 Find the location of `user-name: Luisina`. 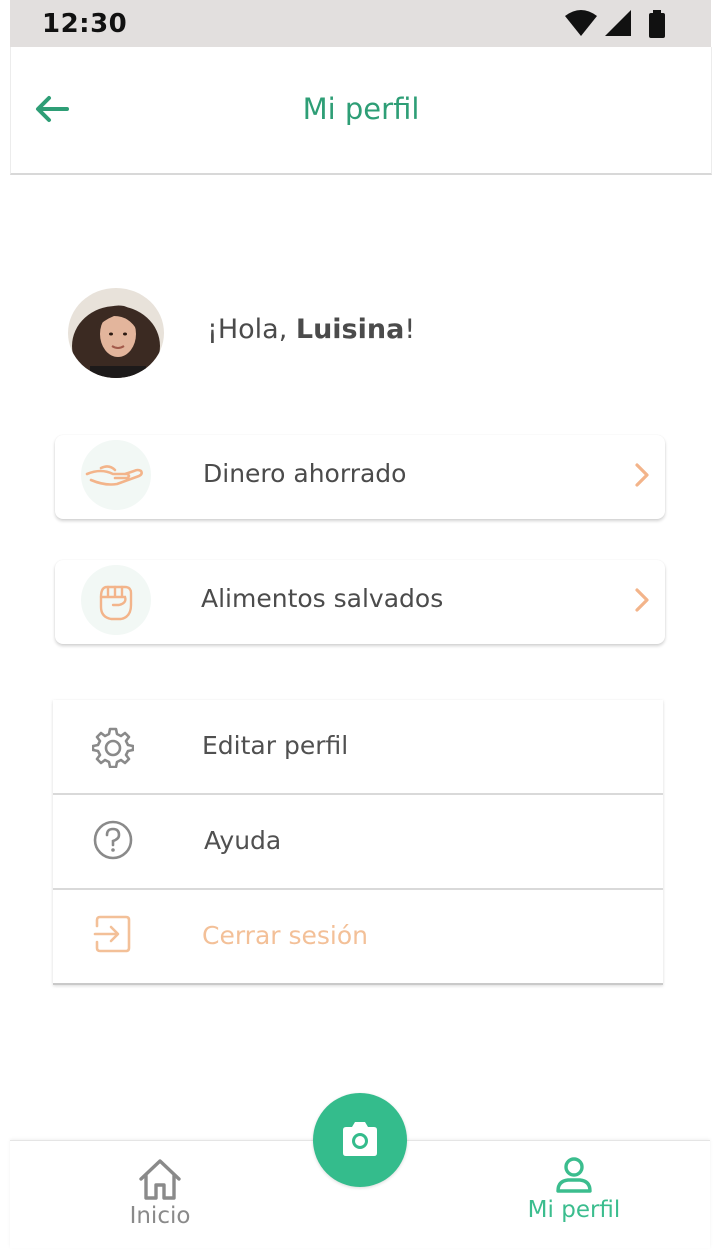

user-name: Luisina is located at coordinates (350, 329).